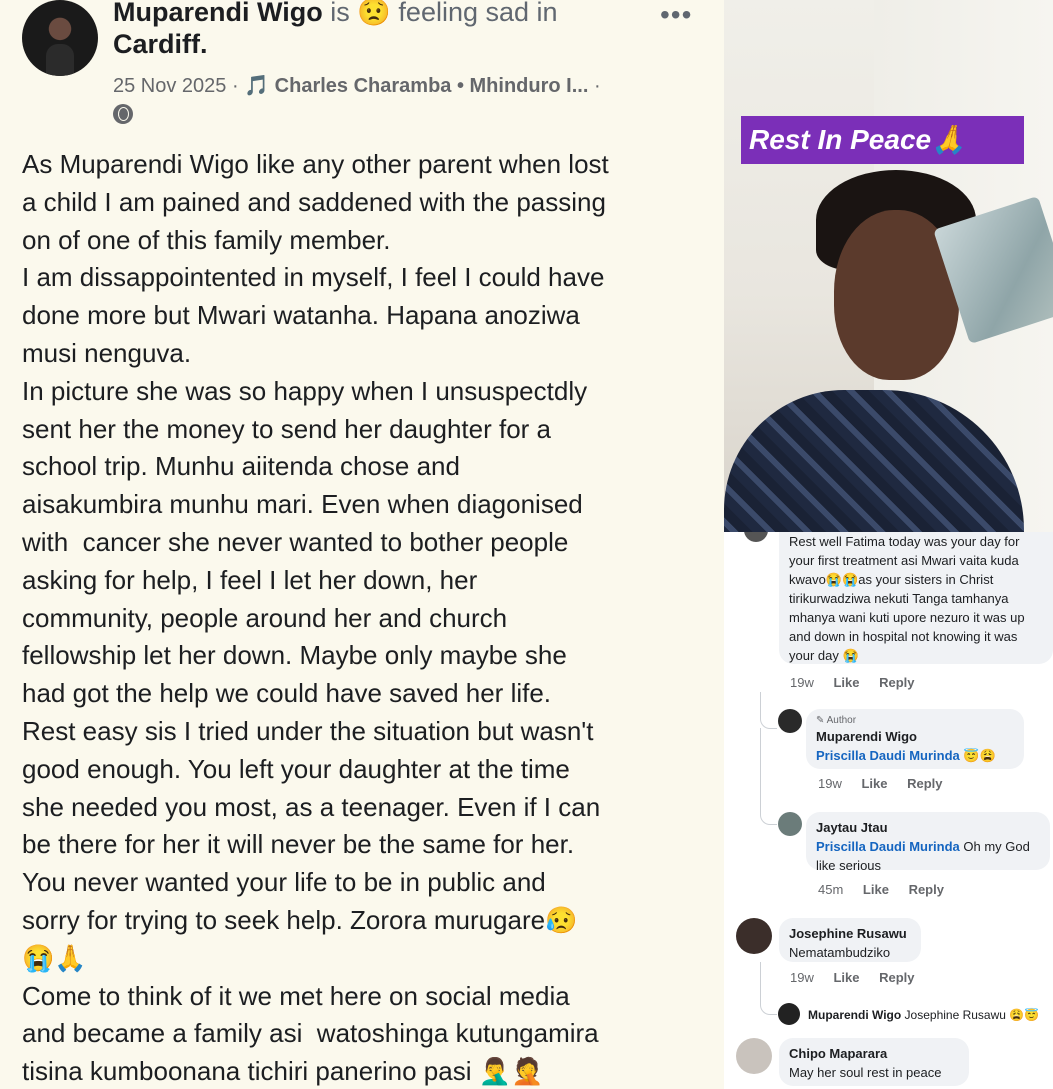  I want to click on comment-text: 😇😩, so click(977, 755).